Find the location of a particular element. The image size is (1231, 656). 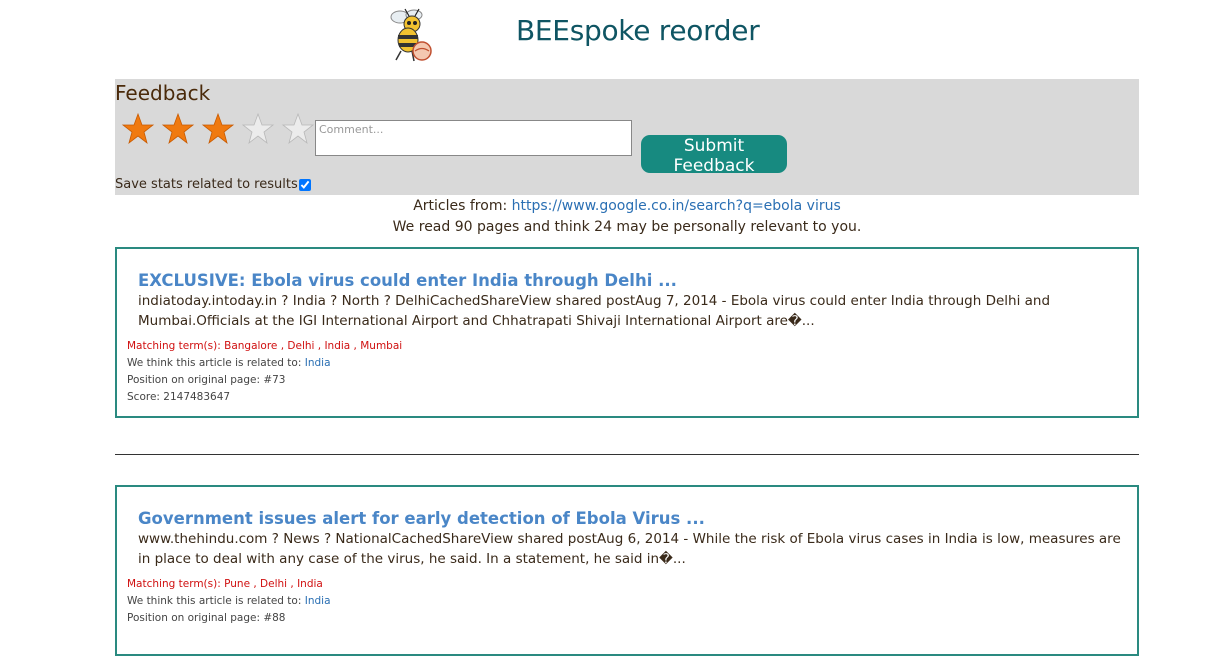

original-position: Position on original page: #88 is located at coordinates (206, 618).